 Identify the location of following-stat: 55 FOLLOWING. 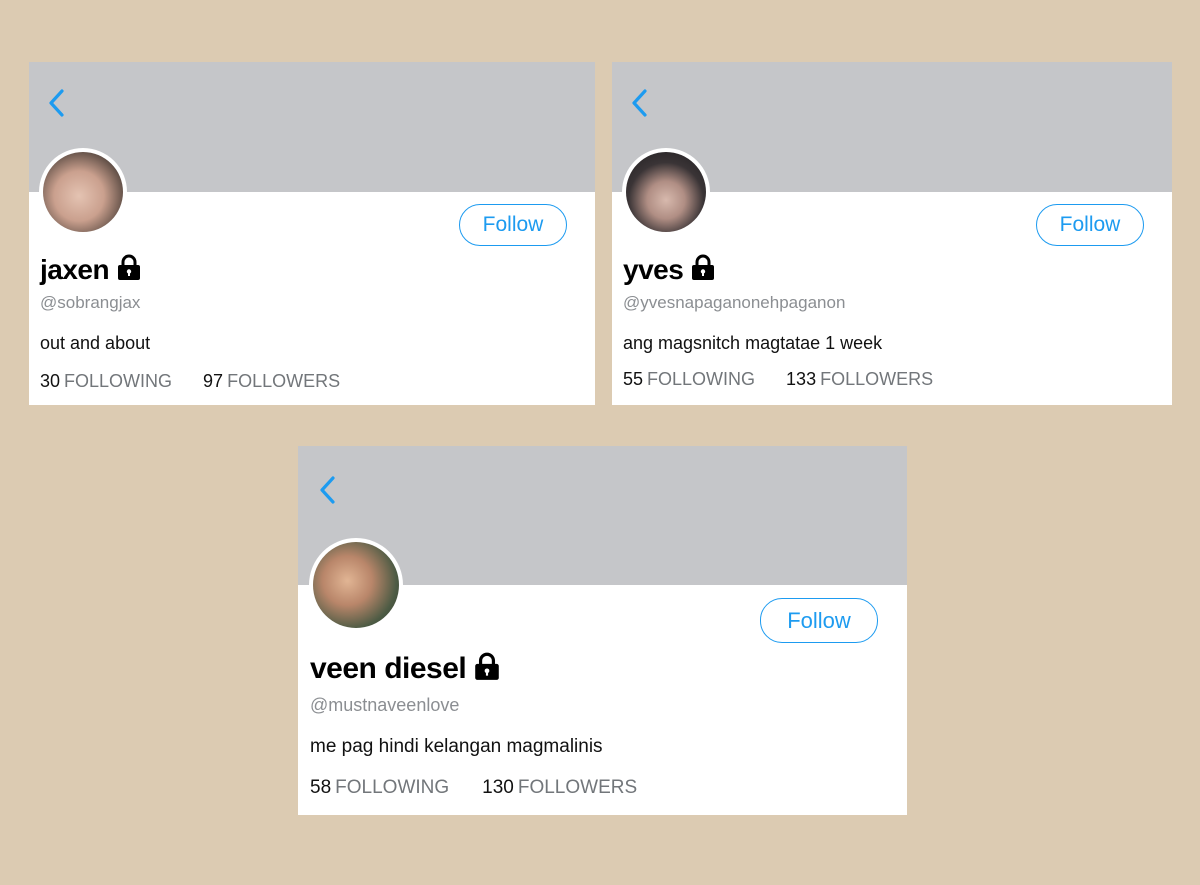
(689, 379).